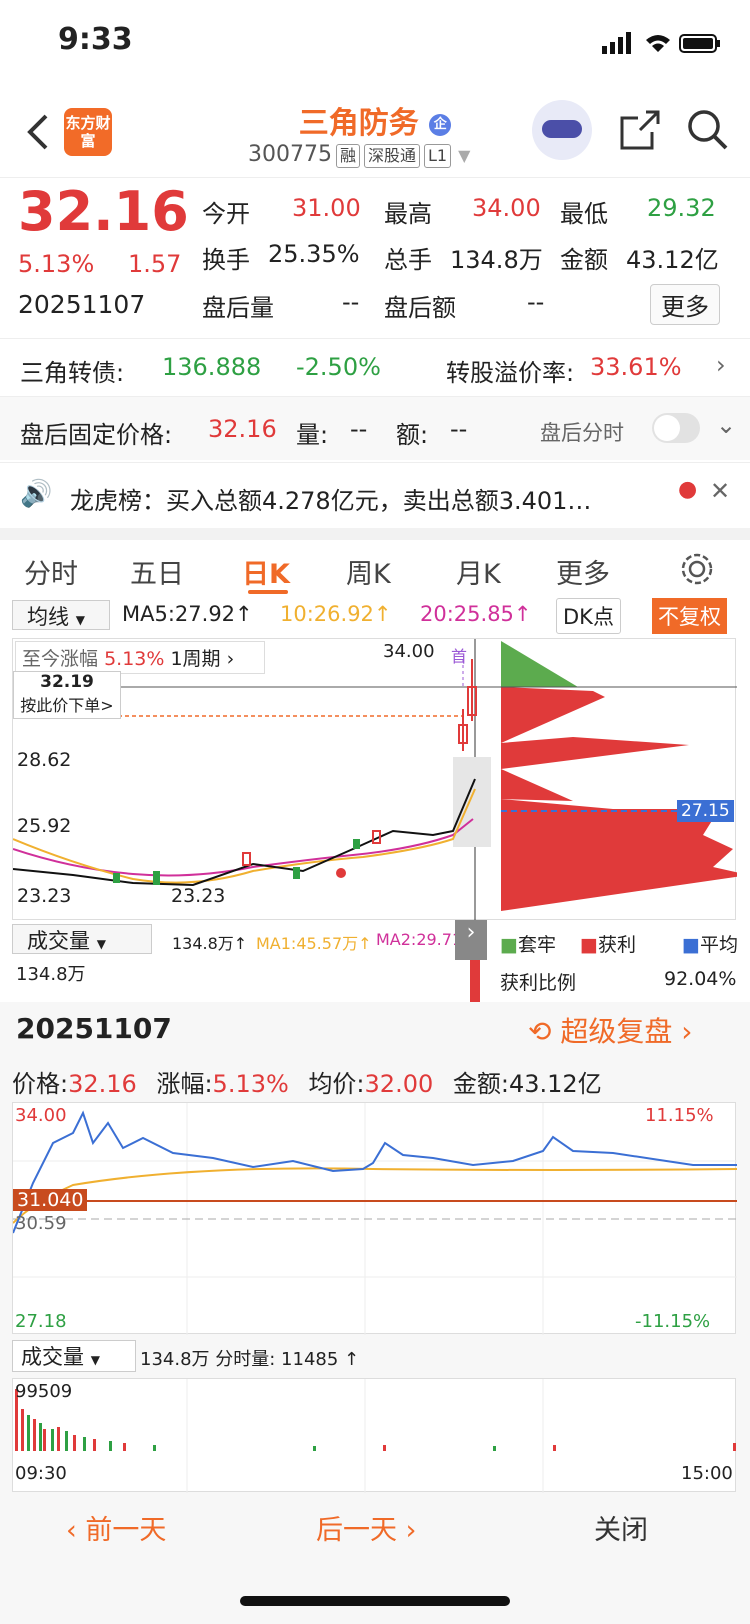  What do you see at coordinates (588, 616) in the screenshot?
I see `dk-point-button: DK点` at bounding box center [588, 616].